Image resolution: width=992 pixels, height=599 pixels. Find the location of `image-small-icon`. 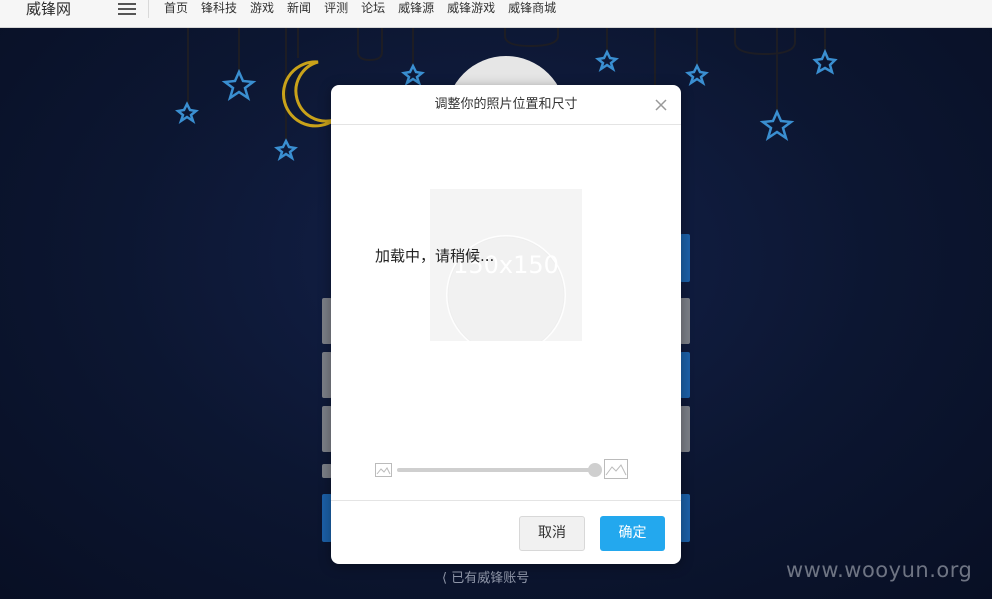

image-small-icon is located at coordinates (383, 470).